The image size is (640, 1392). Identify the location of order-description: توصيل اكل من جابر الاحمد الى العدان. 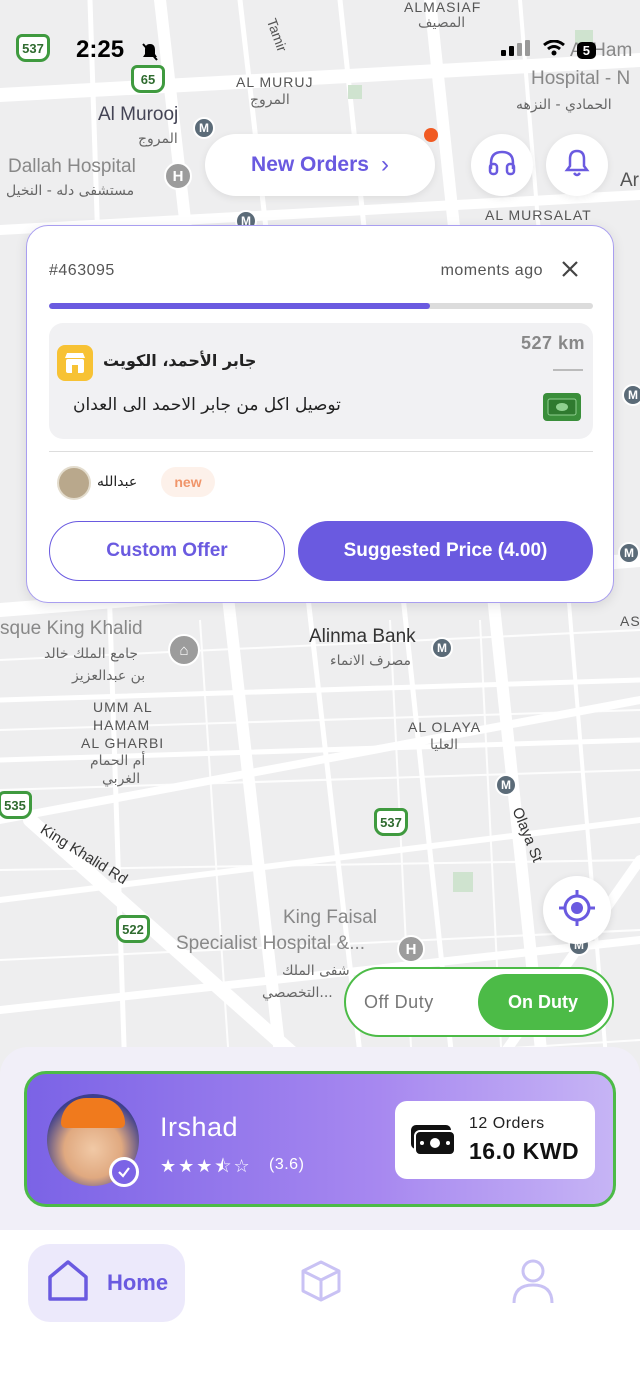
(207, 405).